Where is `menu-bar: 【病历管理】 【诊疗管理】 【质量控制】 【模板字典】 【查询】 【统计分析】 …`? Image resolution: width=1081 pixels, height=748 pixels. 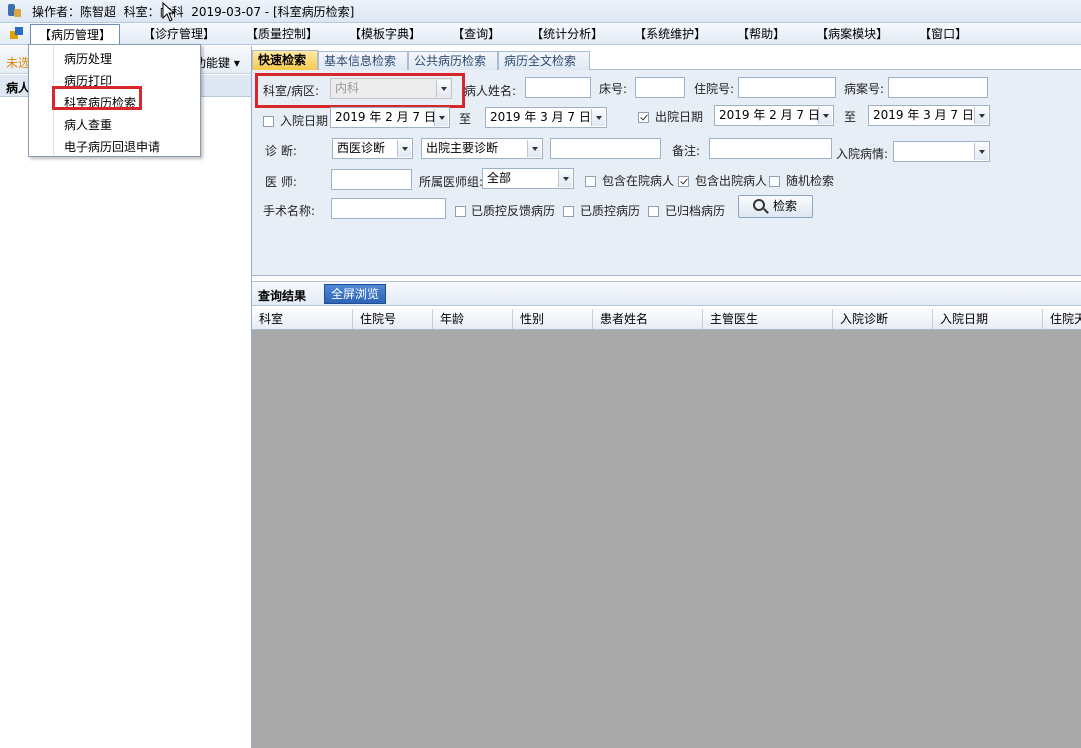
menu-bar: 【病历管理】 【诊疗管理】 【质量控制】 【模板字典】 【查询】 【统计分析】 … is located at coordinates (540, 34).